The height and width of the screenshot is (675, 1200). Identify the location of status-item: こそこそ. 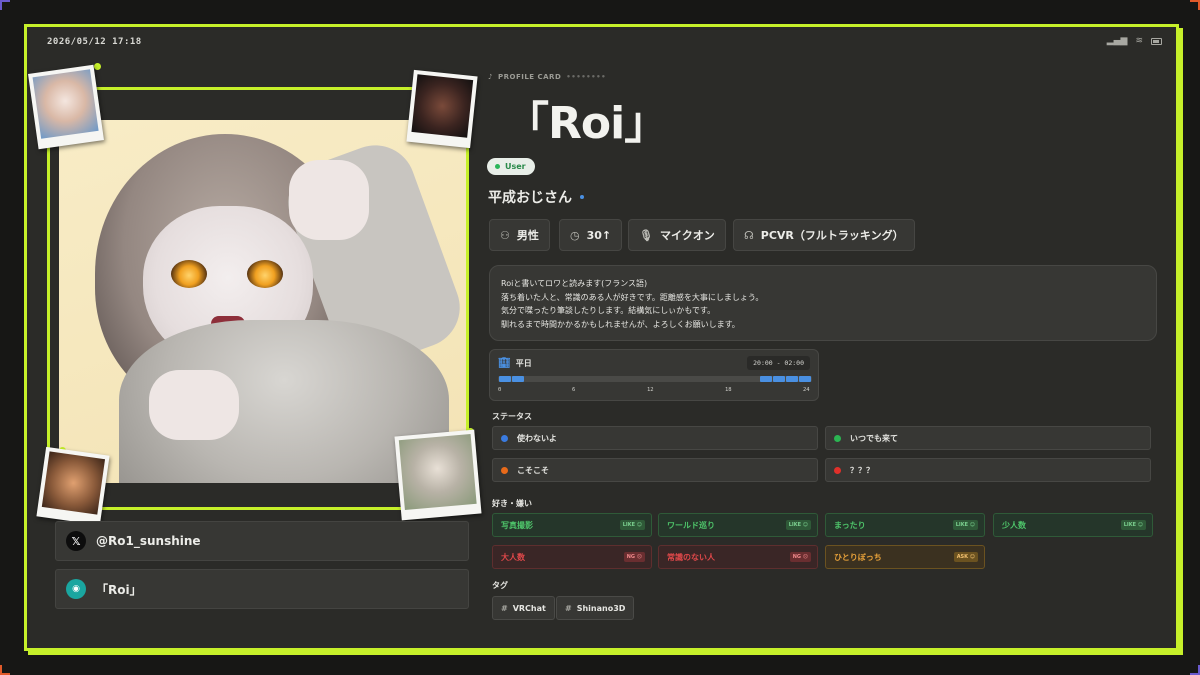
(655, 470).